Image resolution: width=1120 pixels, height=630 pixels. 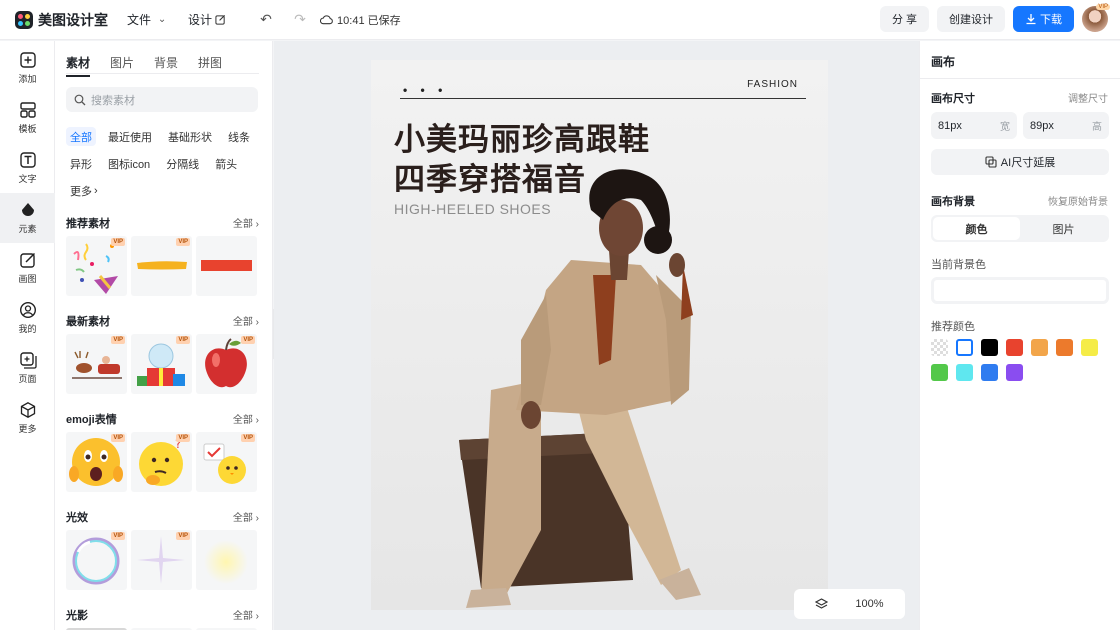 I want to click on section-title: 推荐素材, so click(x=88, y=224).